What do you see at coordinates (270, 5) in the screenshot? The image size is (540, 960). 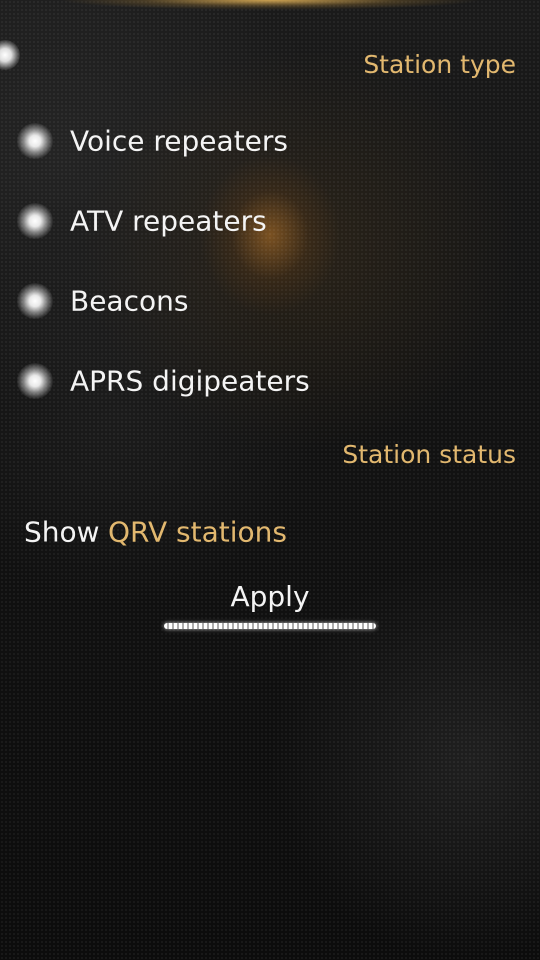 I see `top-glow` at bounding box center [270, 5].